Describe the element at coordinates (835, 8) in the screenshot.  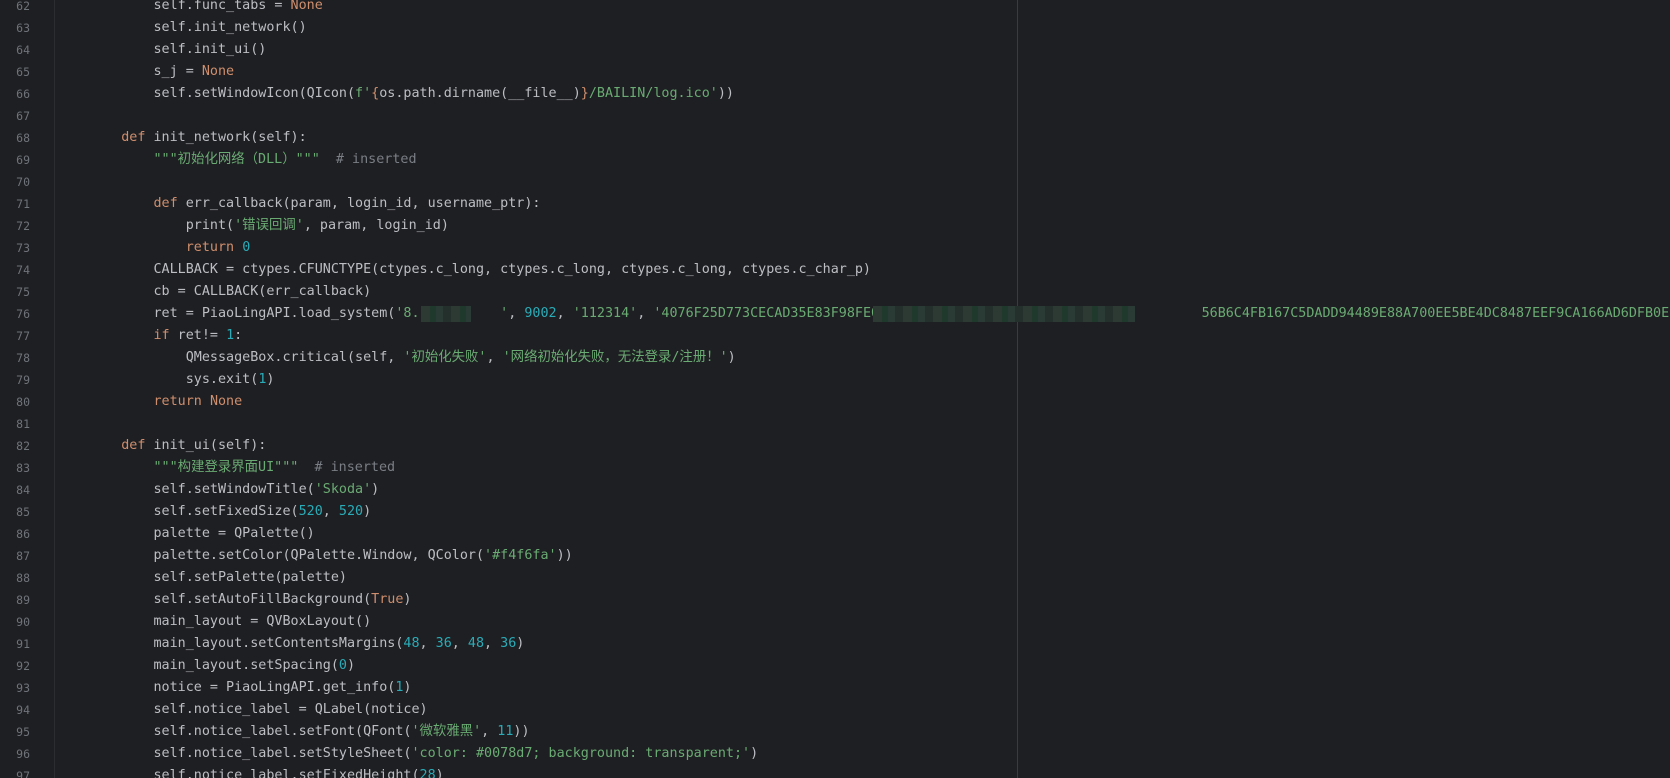
I see `code-line: 62 self.func_tabs = None` at that location.